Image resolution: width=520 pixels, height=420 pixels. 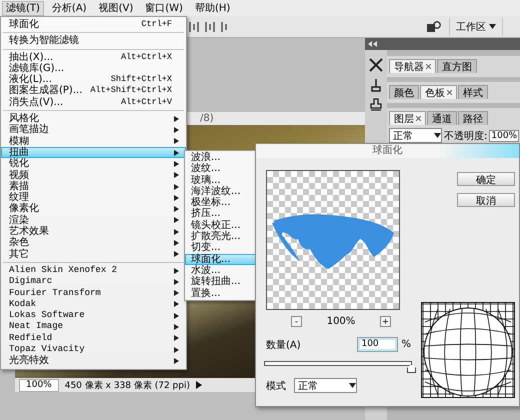 What do you see at coordinates (93, 361) in the screenshot?
I see `menu-item: 光亮特效` at bounding box center [93, 361].